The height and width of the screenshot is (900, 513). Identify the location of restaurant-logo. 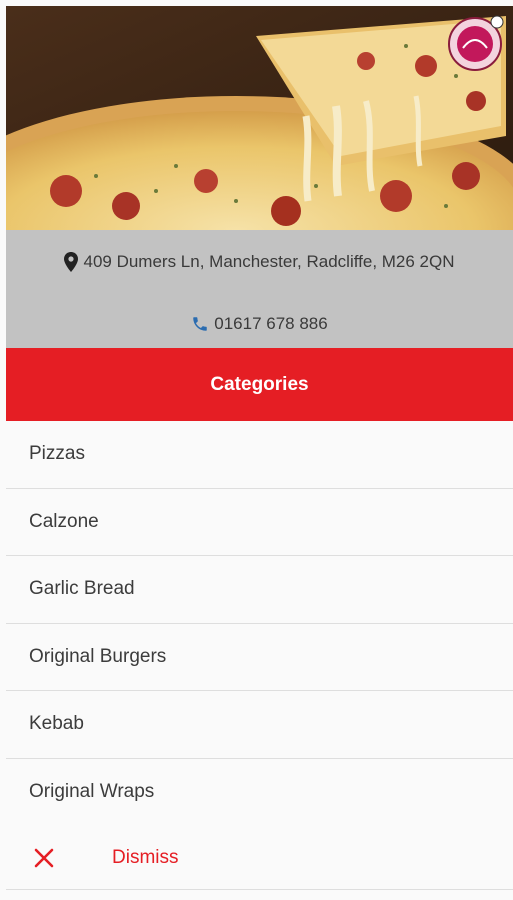
(475, 44).